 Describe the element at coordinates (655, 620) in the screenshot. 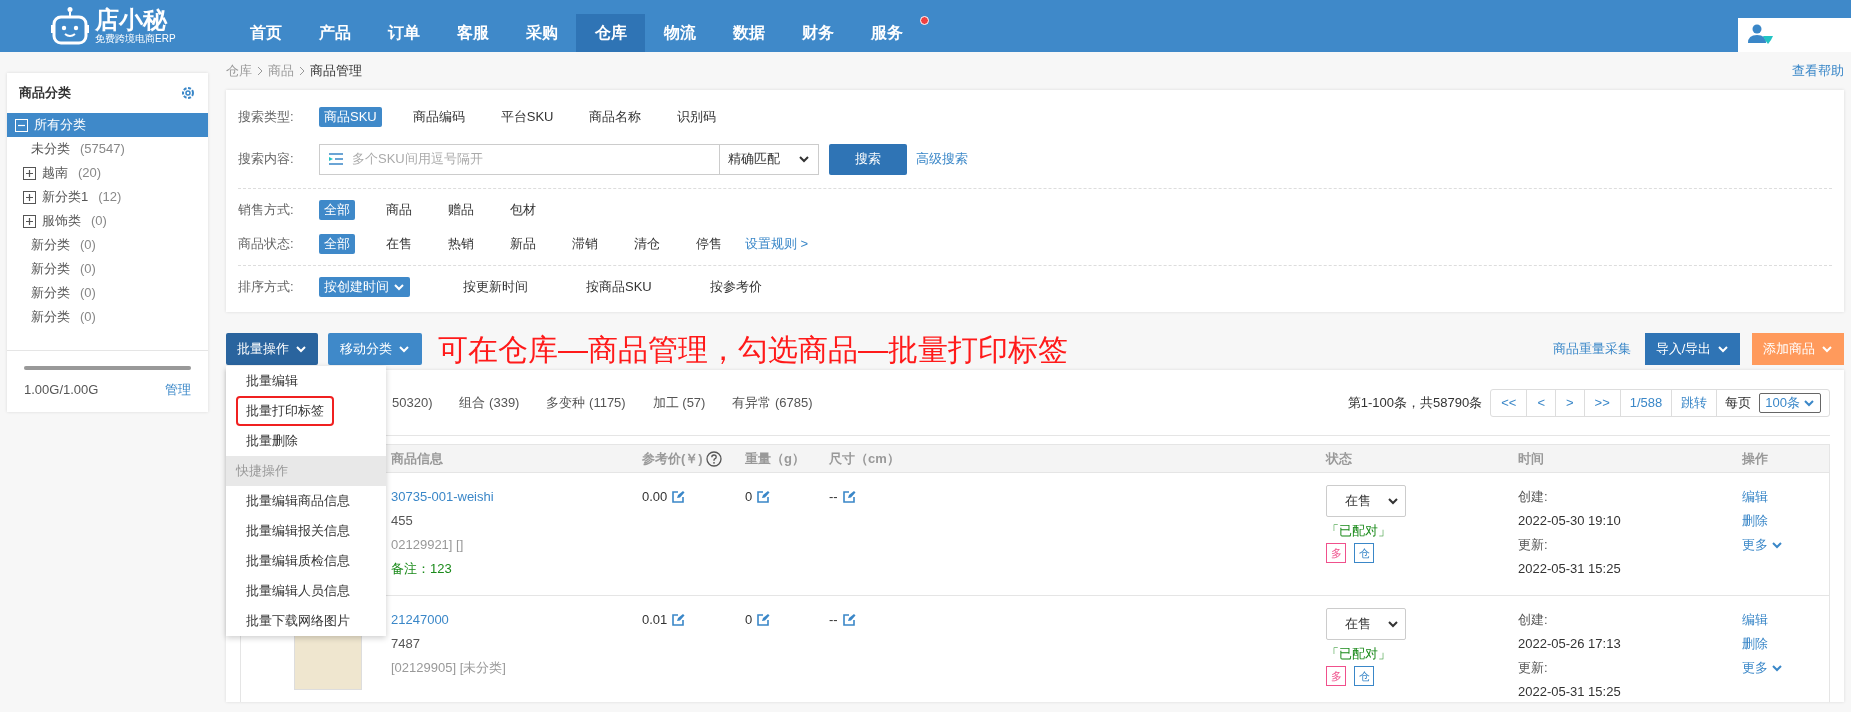

I see `cell-value: 0.01` at that location.